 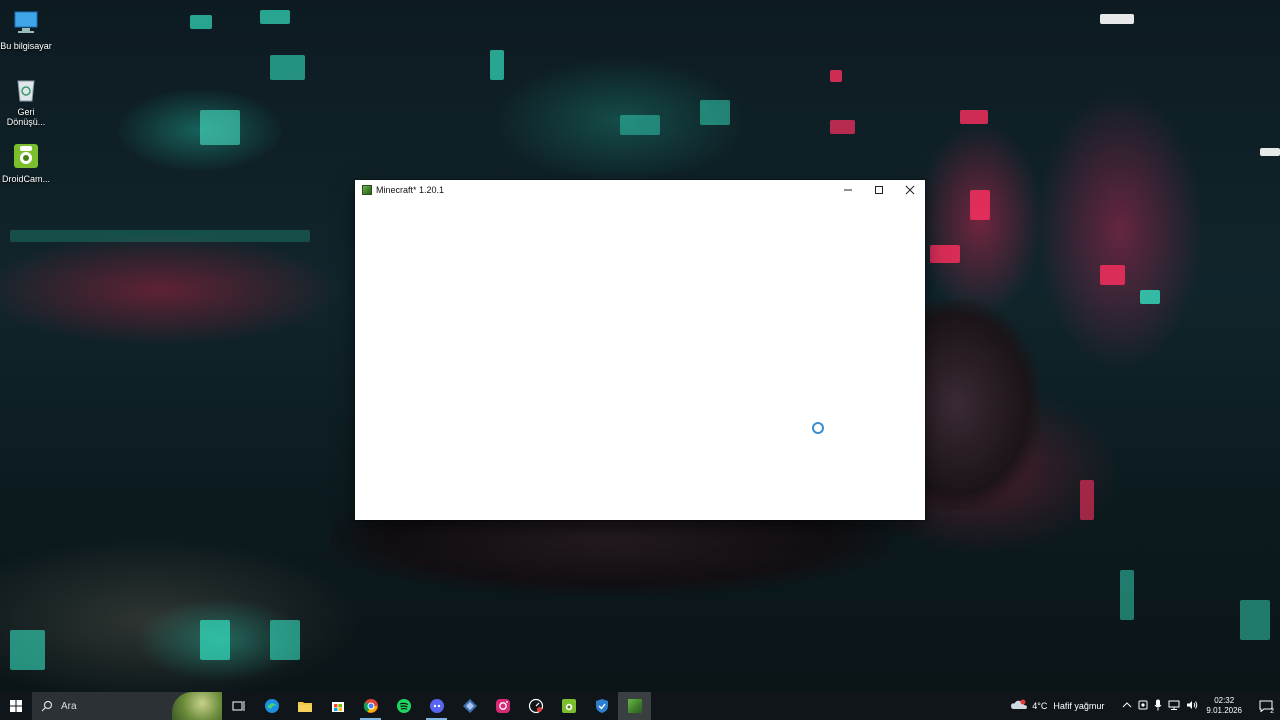 I want to click on clock-time: 02:32, so click(x=1224, y=700).